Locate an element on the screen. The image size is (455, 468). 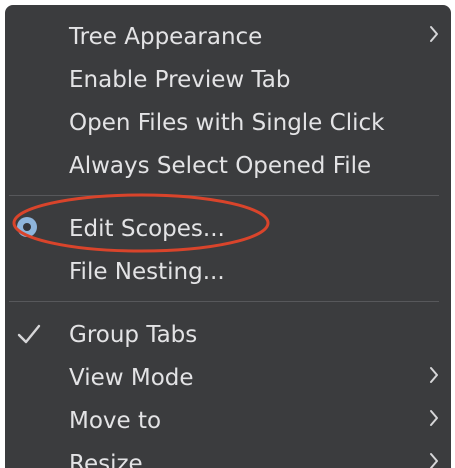
menu-item-open-files-single-click: Open Files with Single Click is located at coordinates (228, 122).